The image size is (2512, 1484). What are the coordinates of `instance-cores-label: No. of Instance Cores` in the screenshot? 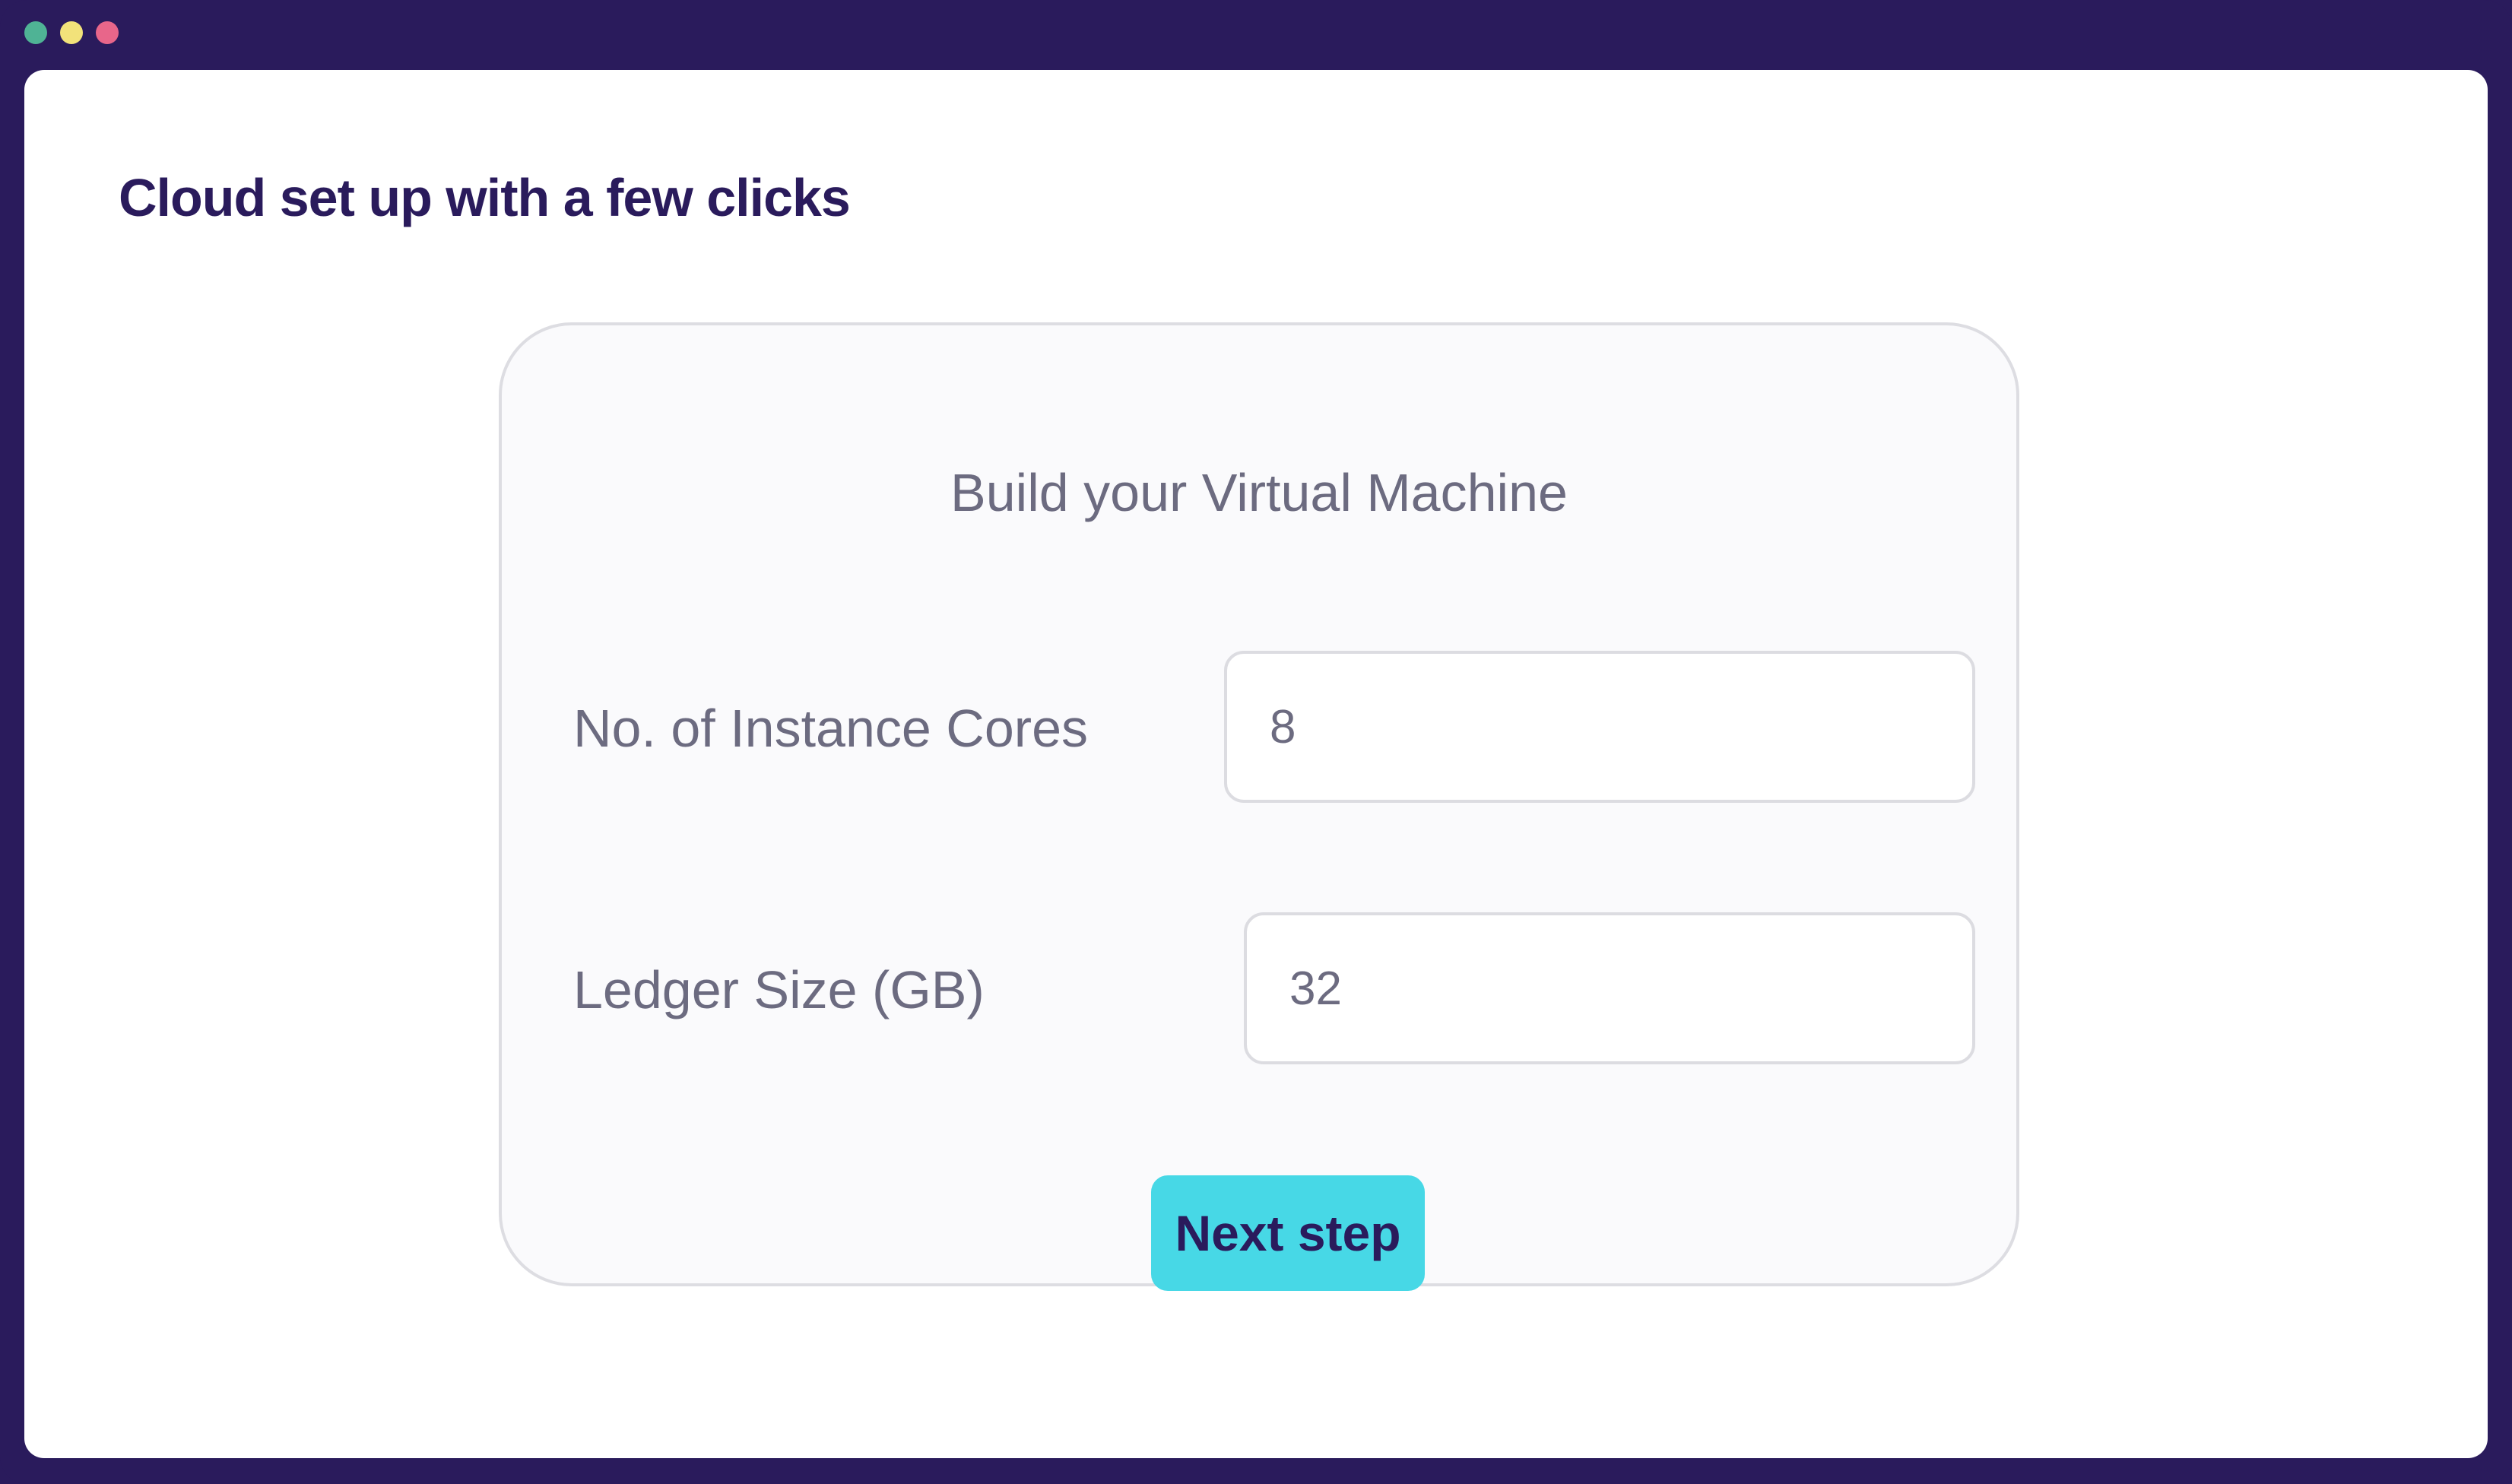 It's located at (831, 728).